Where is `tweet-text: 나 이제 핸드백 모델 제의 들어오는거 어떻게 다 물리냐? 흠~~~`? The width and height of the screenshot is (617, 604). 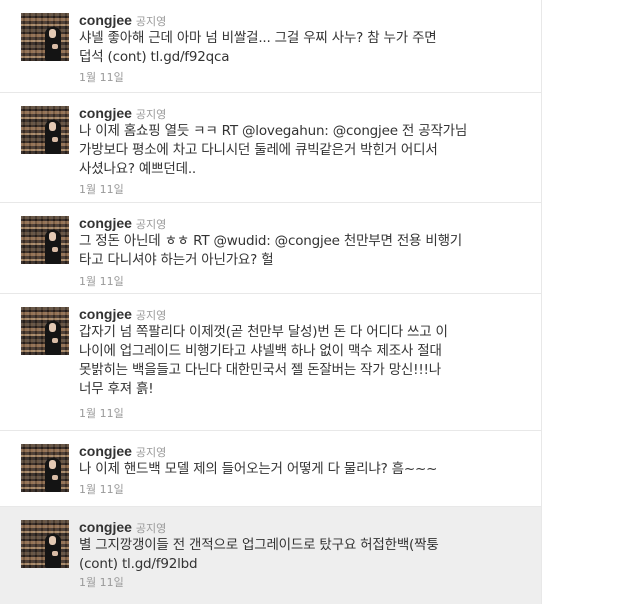 tweet-text: 나 이제 핸드백 모델 제의 들어오는거 어떻게 다 물리냐? 흠~~~ is located at coordinates (301, 469).